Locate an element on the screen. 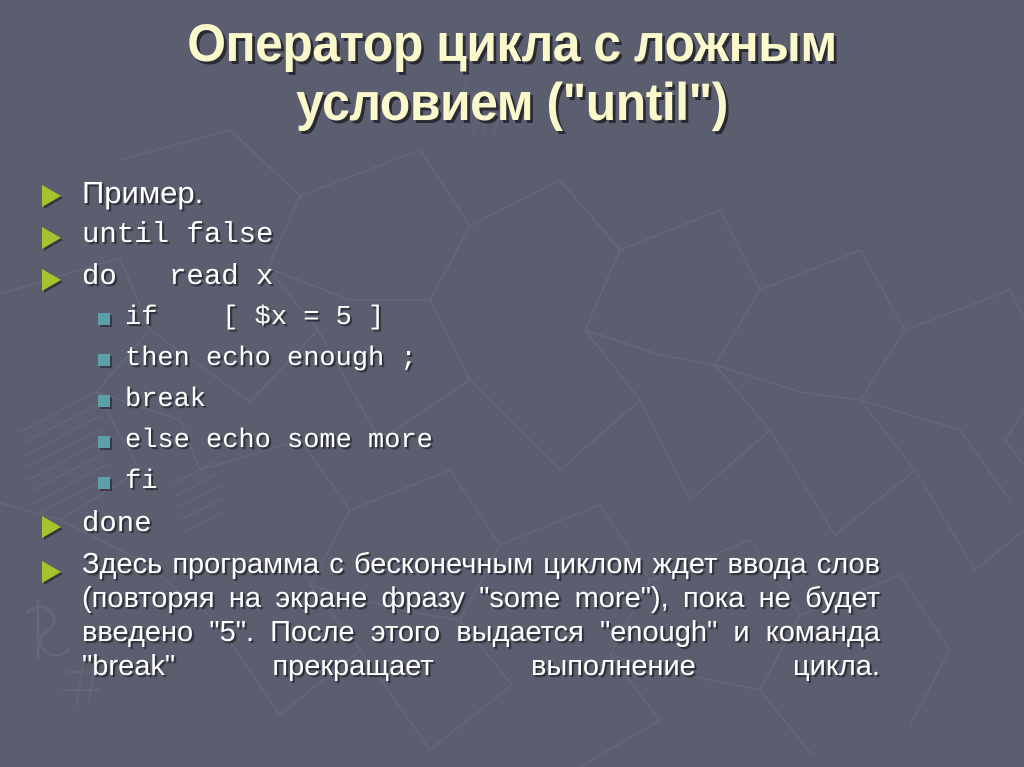 The height and width of the screenshot is (767, 1024). list-item-label: until false is located at coordinates (178, 234).